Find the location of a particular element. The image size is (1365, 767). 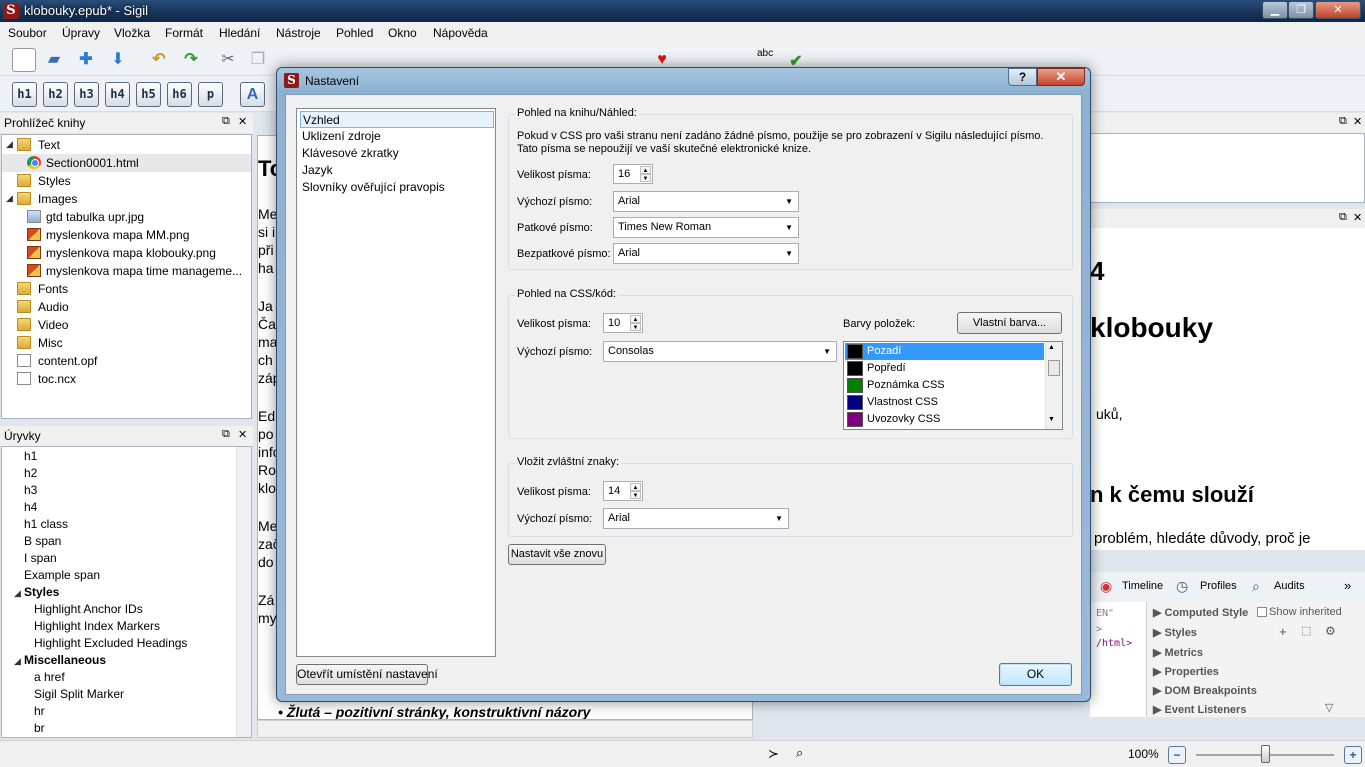

filter-icon: ▽ is located at coordinates (1329, 707).